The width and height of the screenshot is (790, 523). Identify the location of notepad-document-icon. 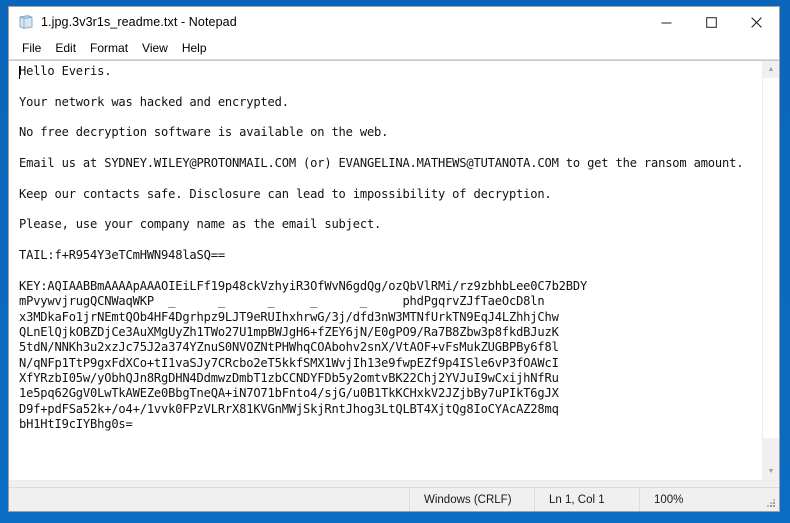
(26, 22).